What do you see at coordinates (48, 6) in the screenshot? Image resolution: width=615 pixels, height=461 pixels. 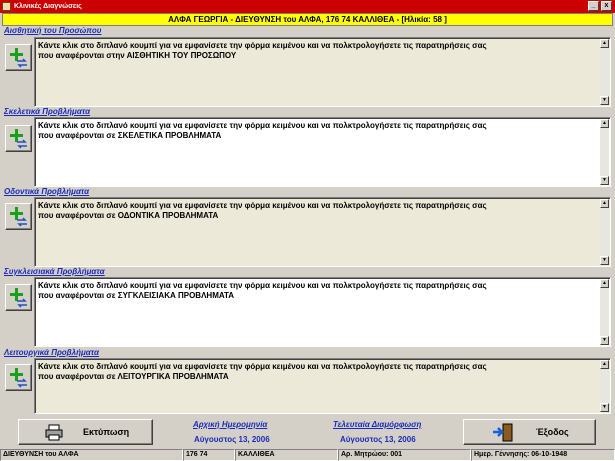 I see `window-title: Κλινικές Διαγνώσεις` at bounding box center [48, 6].